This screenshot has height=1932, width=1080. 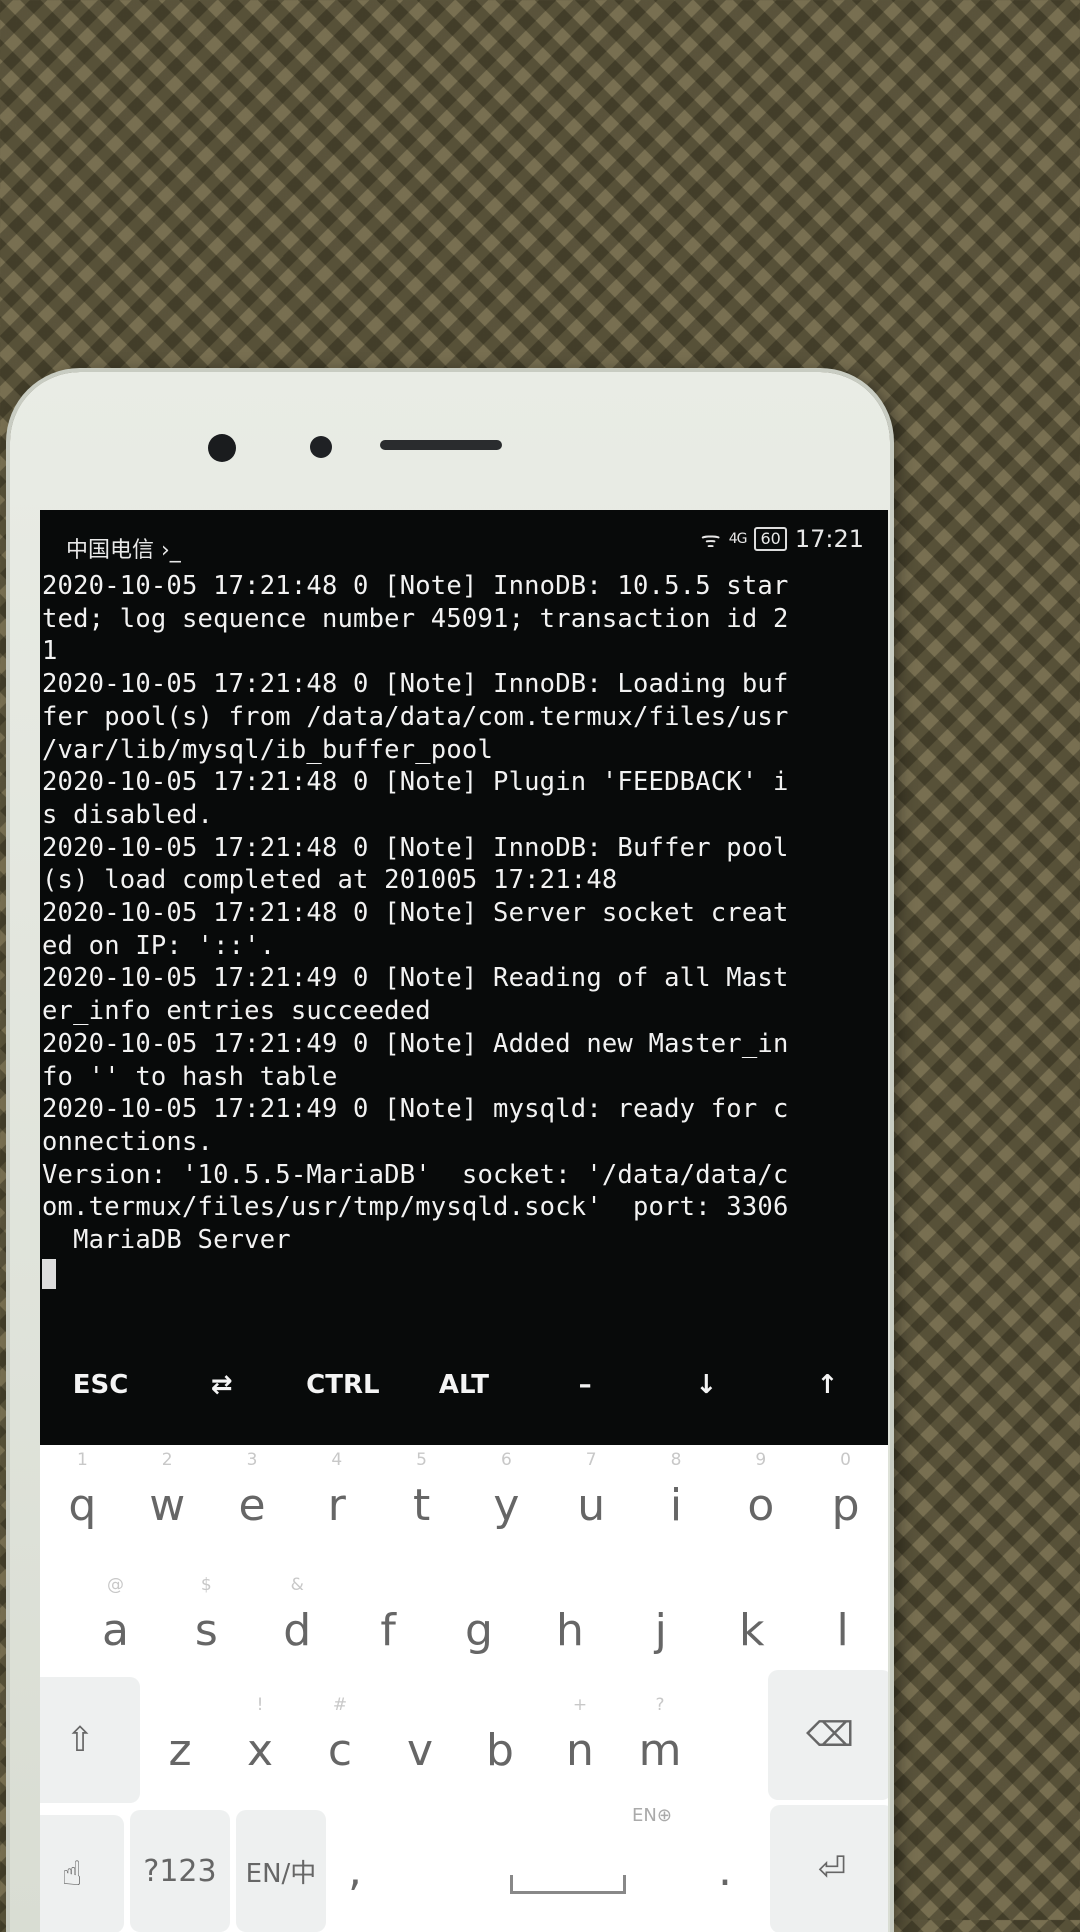 I want to click on shift-key: ⇧, so click(x=90, y=1740).